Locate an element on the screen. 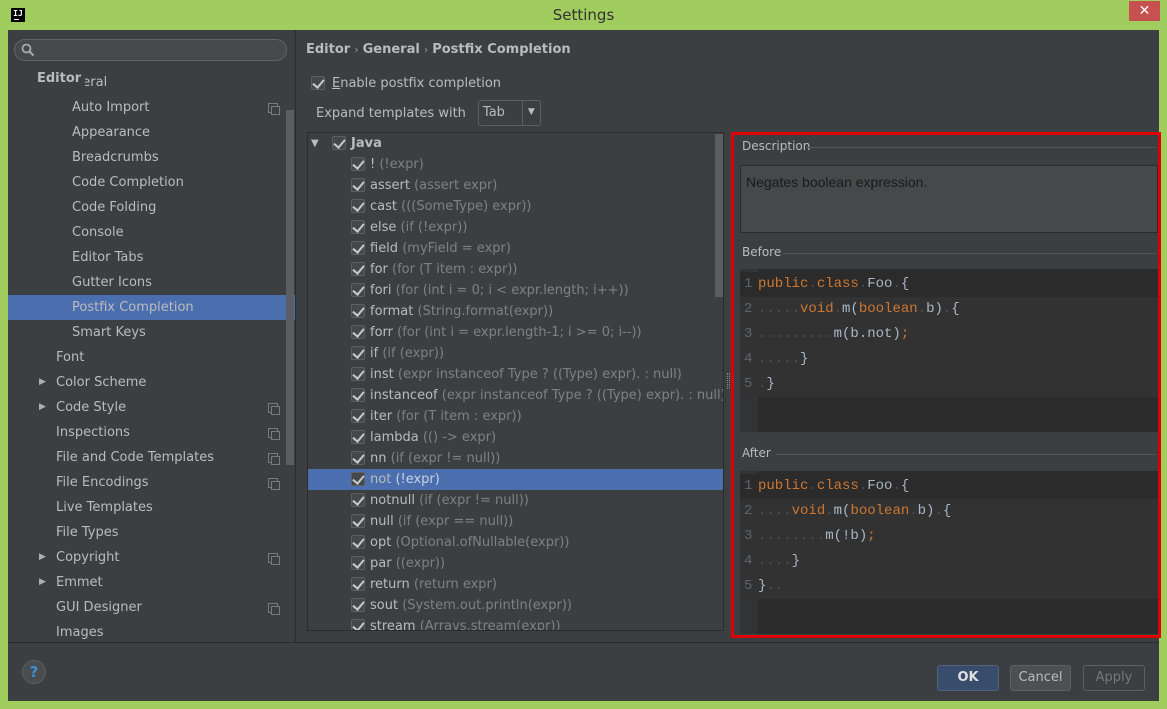 The width and height of the screenshot is (1167, 709). sidebar-item-breadcrumbs: Breadcrumbs is located at coordinates (151, 157).